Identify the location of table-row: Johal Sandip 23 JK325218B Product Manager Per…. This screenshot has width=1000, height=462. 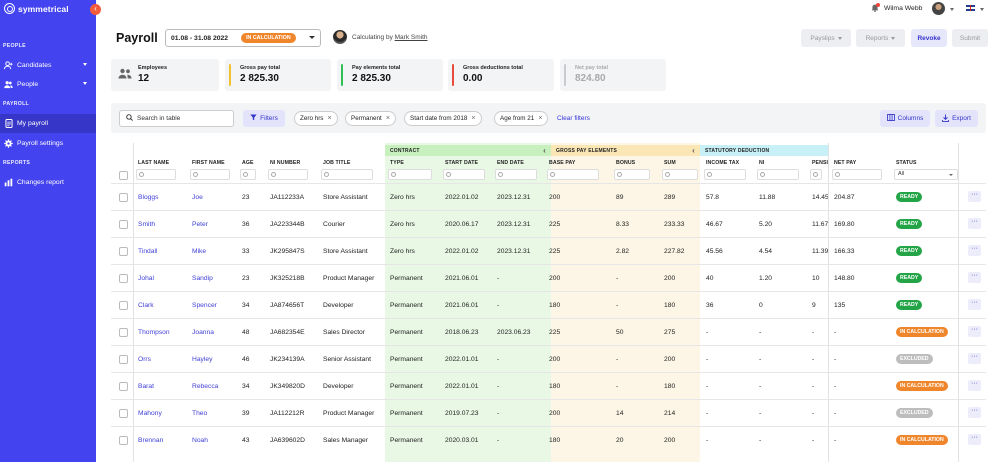
(548, 277).